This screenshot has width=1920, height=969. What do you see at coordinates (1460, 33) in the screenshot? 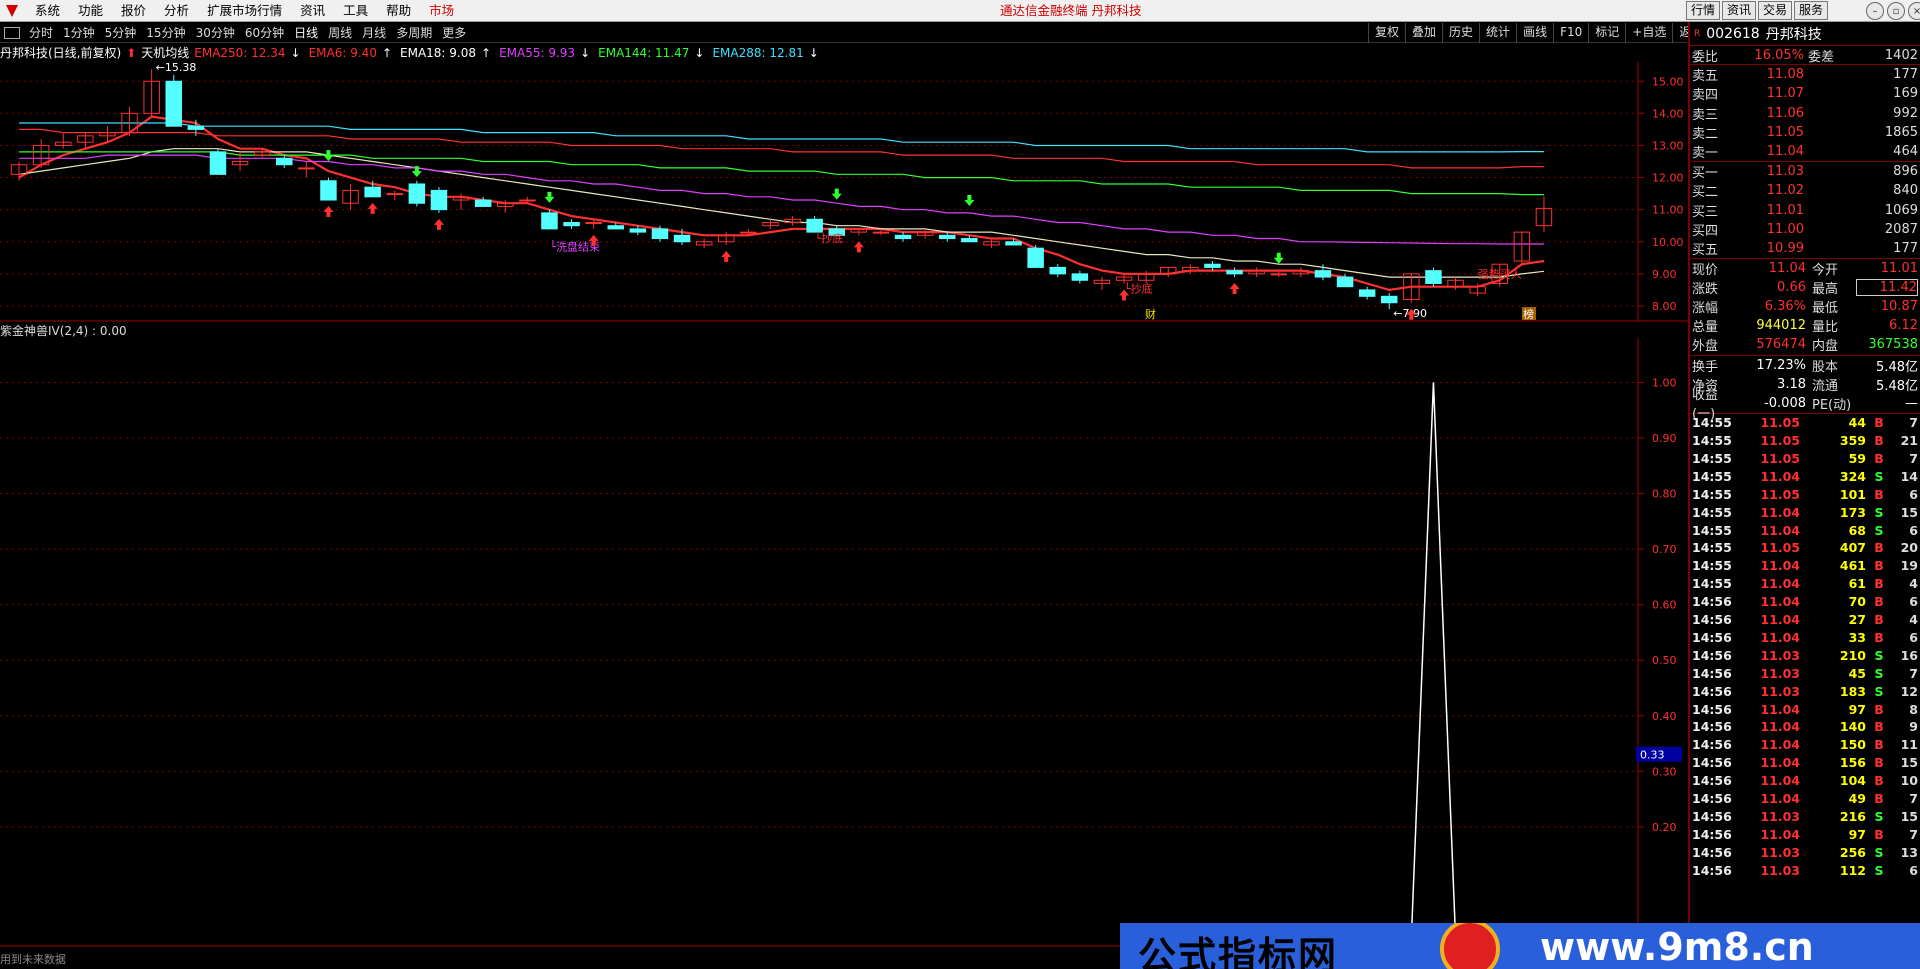
I see `chart-tool-button: 历史` at bounding box center [1460, 33].